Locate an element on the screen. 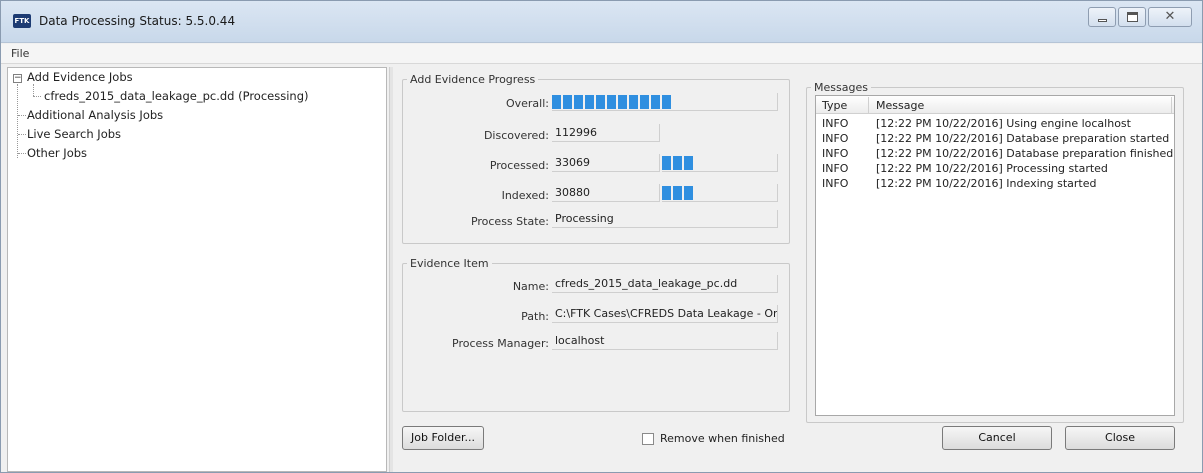 Image resolution: width=1203 pixels, height=473 pixels. overall-progress-fill is located at coordinates (611, 102).